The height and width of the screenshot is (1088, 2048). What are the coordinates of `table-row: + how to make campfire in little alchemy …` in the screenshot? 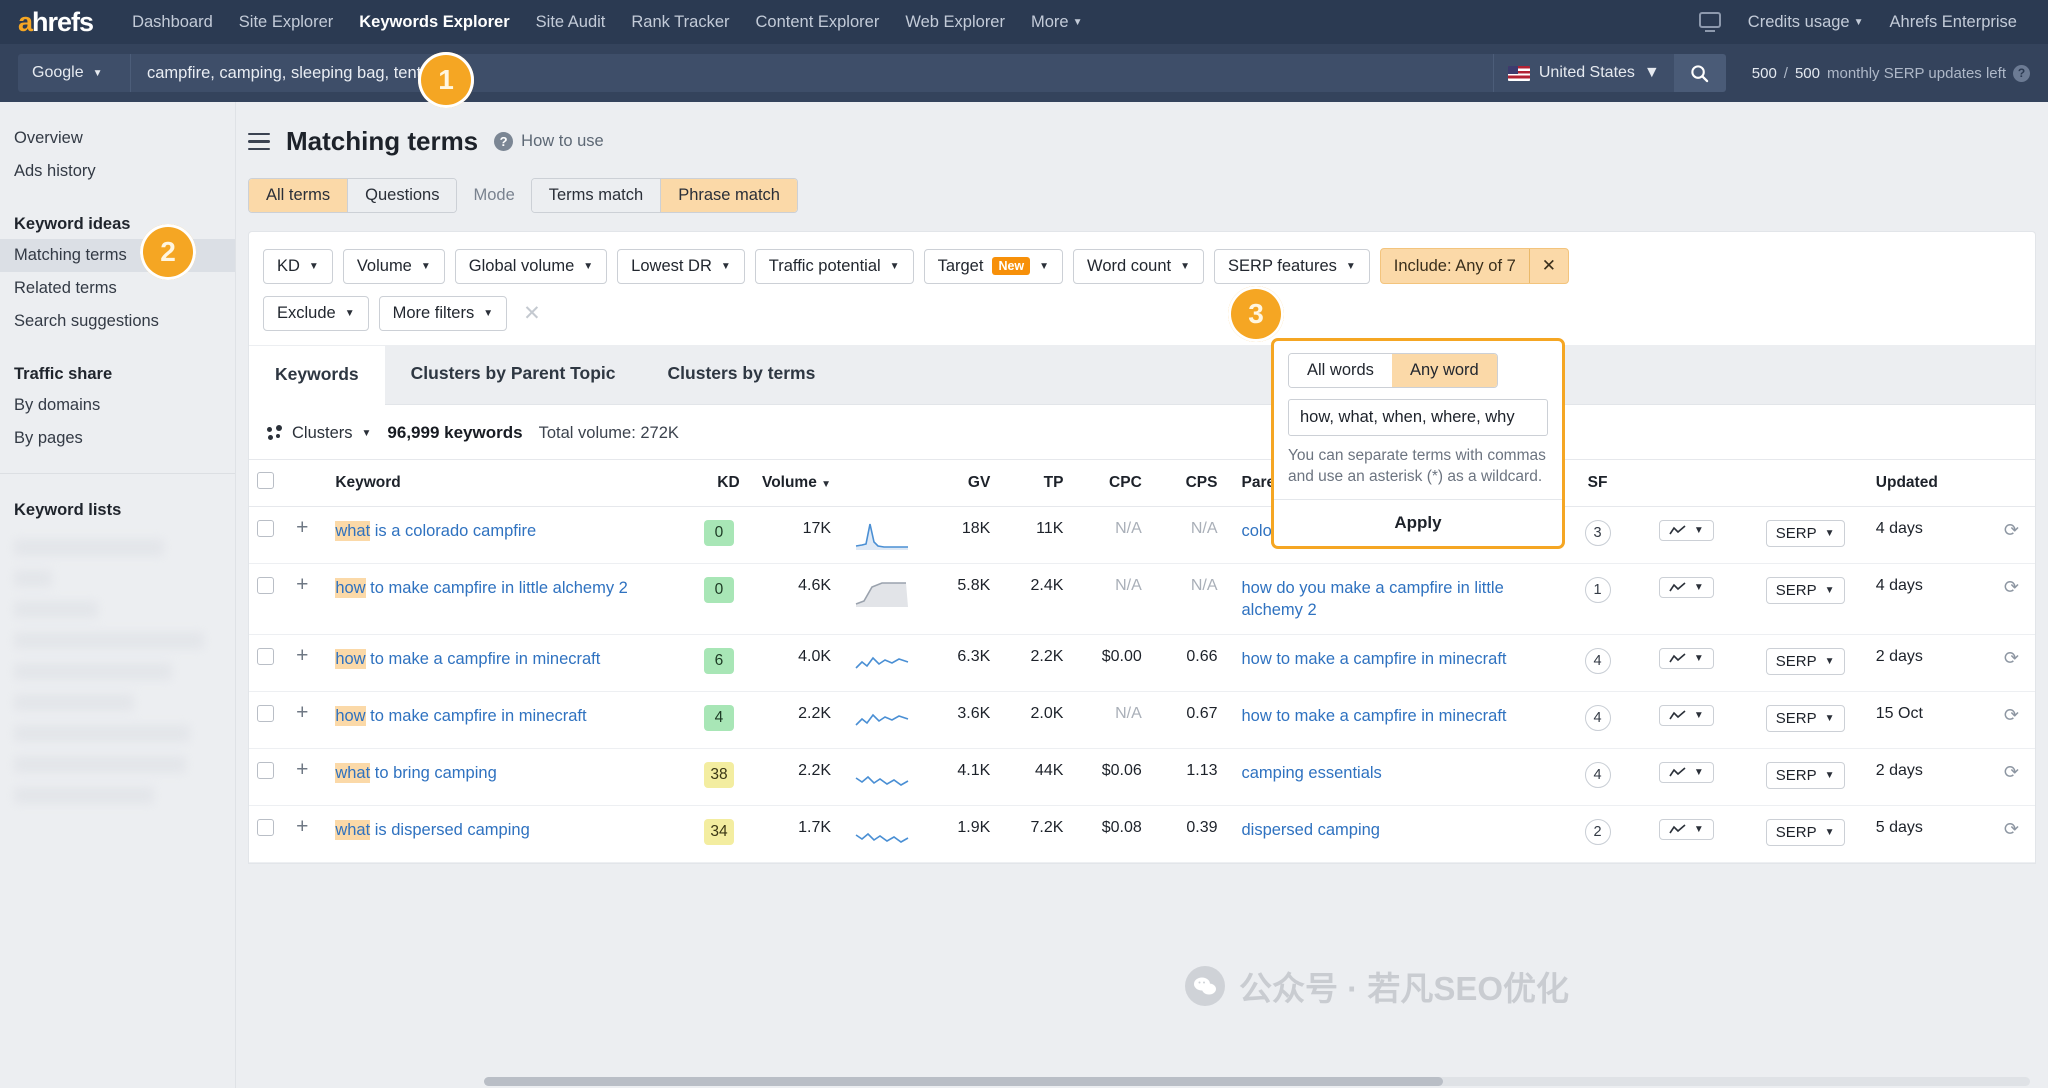 It's located at (1142, 599).